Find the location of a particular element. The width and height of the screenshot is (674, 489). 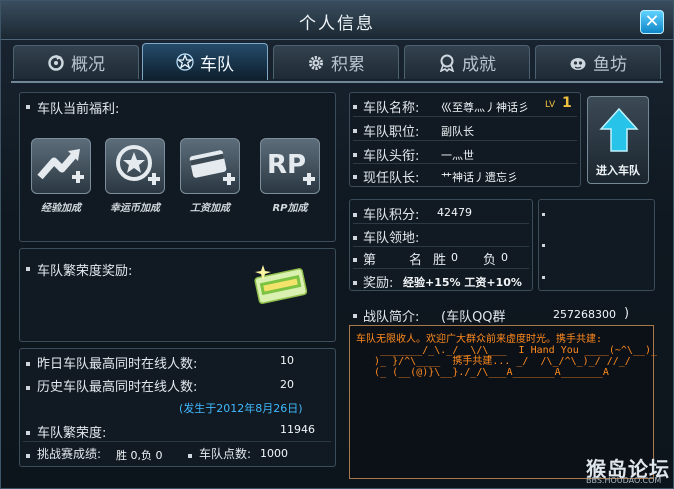

tab-label: 成就 is located at coordinates (479, 65).